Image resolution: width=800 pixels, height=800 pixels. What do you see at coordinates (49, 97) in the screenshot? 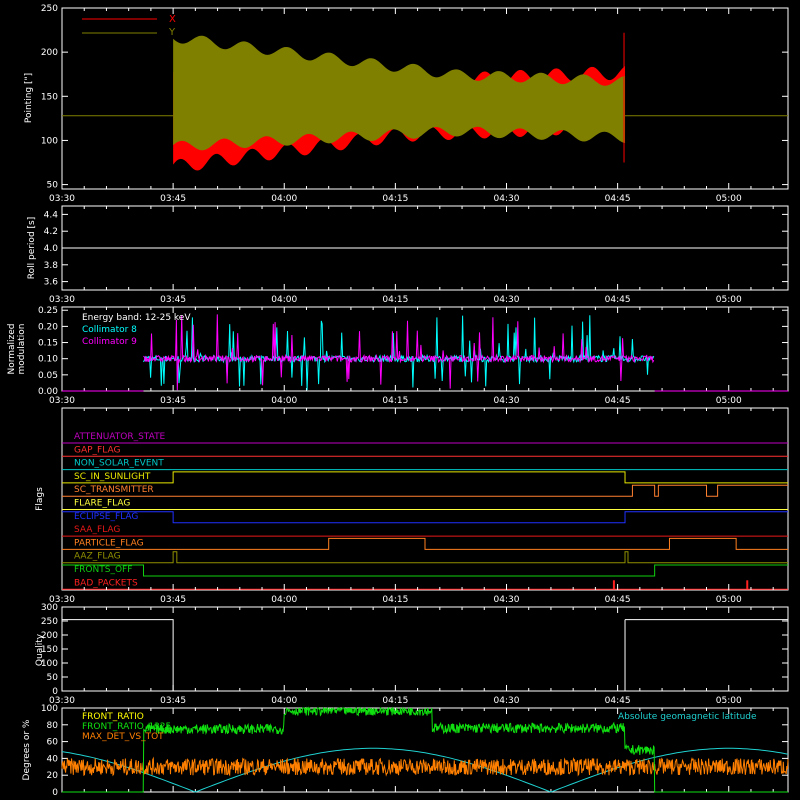
I see `y-tick-label: 150` at bounding box center [49, 97].